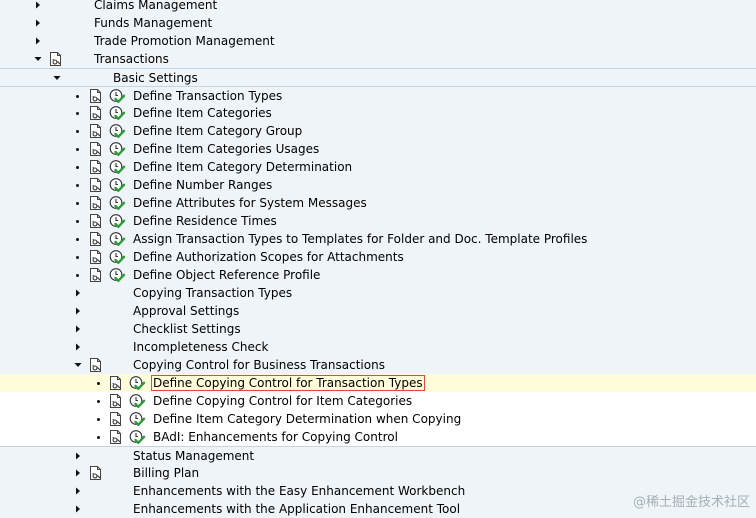 The width and height of the screenshot is (756, 518). What do you see at coordinates (378, 347) in the screenshot?
I see `tree-node: Incompleteness Check` at bounding box center [378, 347].